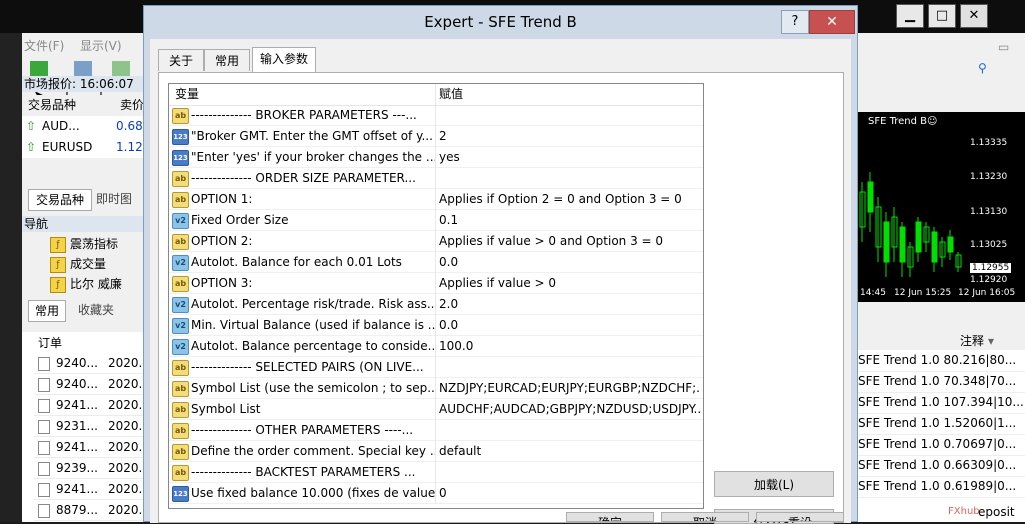 Image resolution: width=1025 pixels, height=524 pixels. I want to click on tab-favorites: 收藏夹, so click(108, 310).